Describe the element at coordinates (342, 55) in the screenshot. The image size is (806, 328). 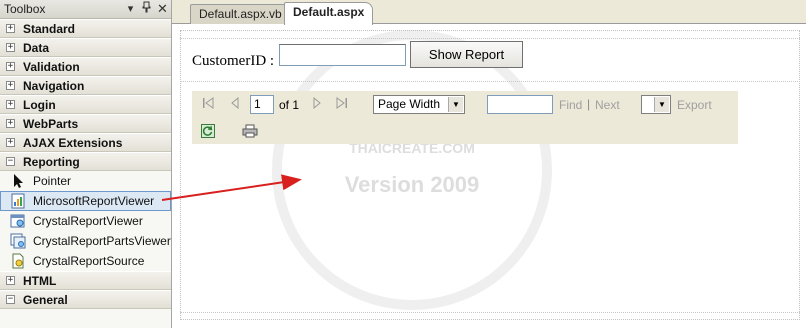
I see `customer-id-input` at that location.